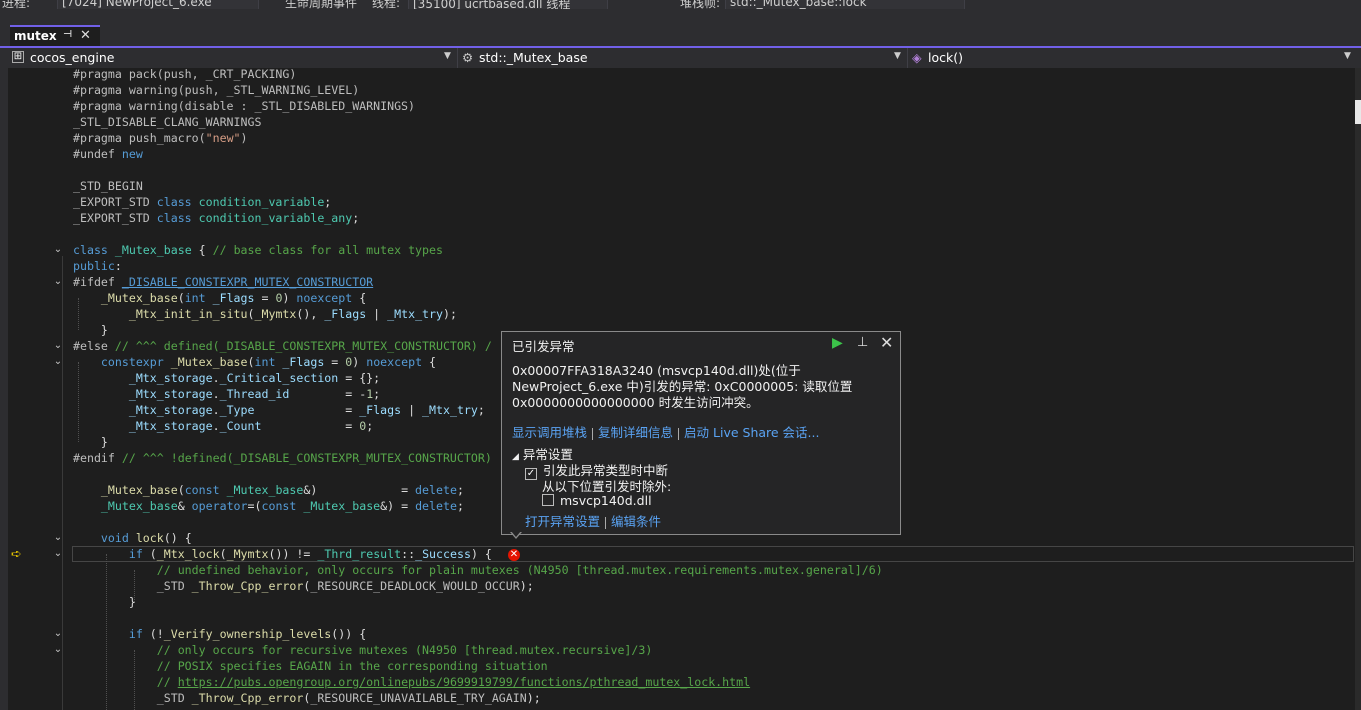 This screenshot has width=1361, height=710. I want to click on stack-frame-dropdown: std::_Mutex_base::lock, so click(845, 4).